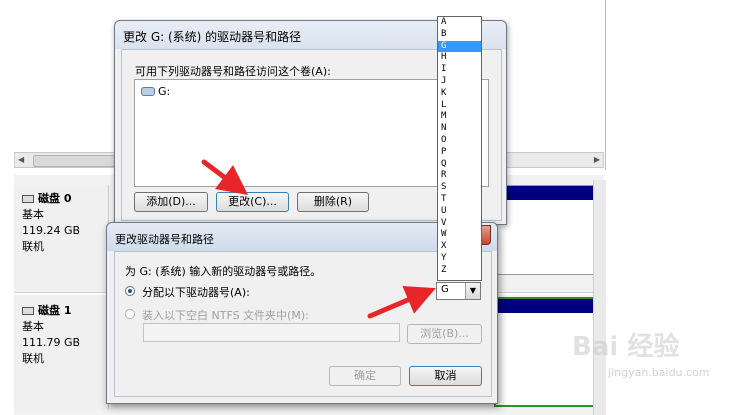  What do you see at coordinates (164, 239) in the screenshot?
I see `dialog-title: 更改驱动器号和路径` at bounding box center [164, 239].